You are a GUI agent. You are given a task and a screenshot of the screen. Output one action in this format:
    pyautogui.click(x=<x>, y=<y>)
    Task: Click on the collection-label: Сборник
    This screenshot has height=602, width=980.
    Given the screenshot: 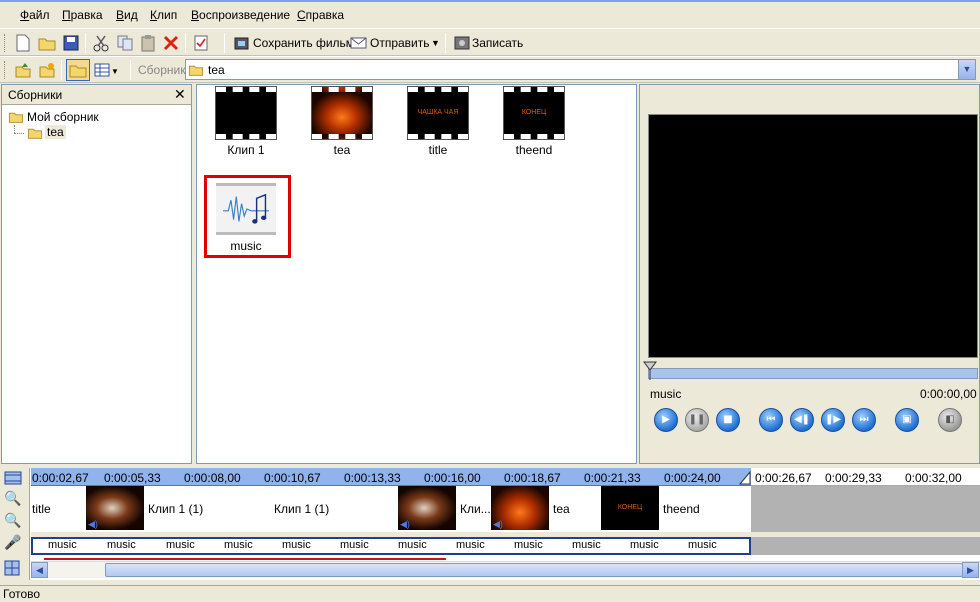 What is the action you would take?
    pyautogui.click(x=162, y=70)
    